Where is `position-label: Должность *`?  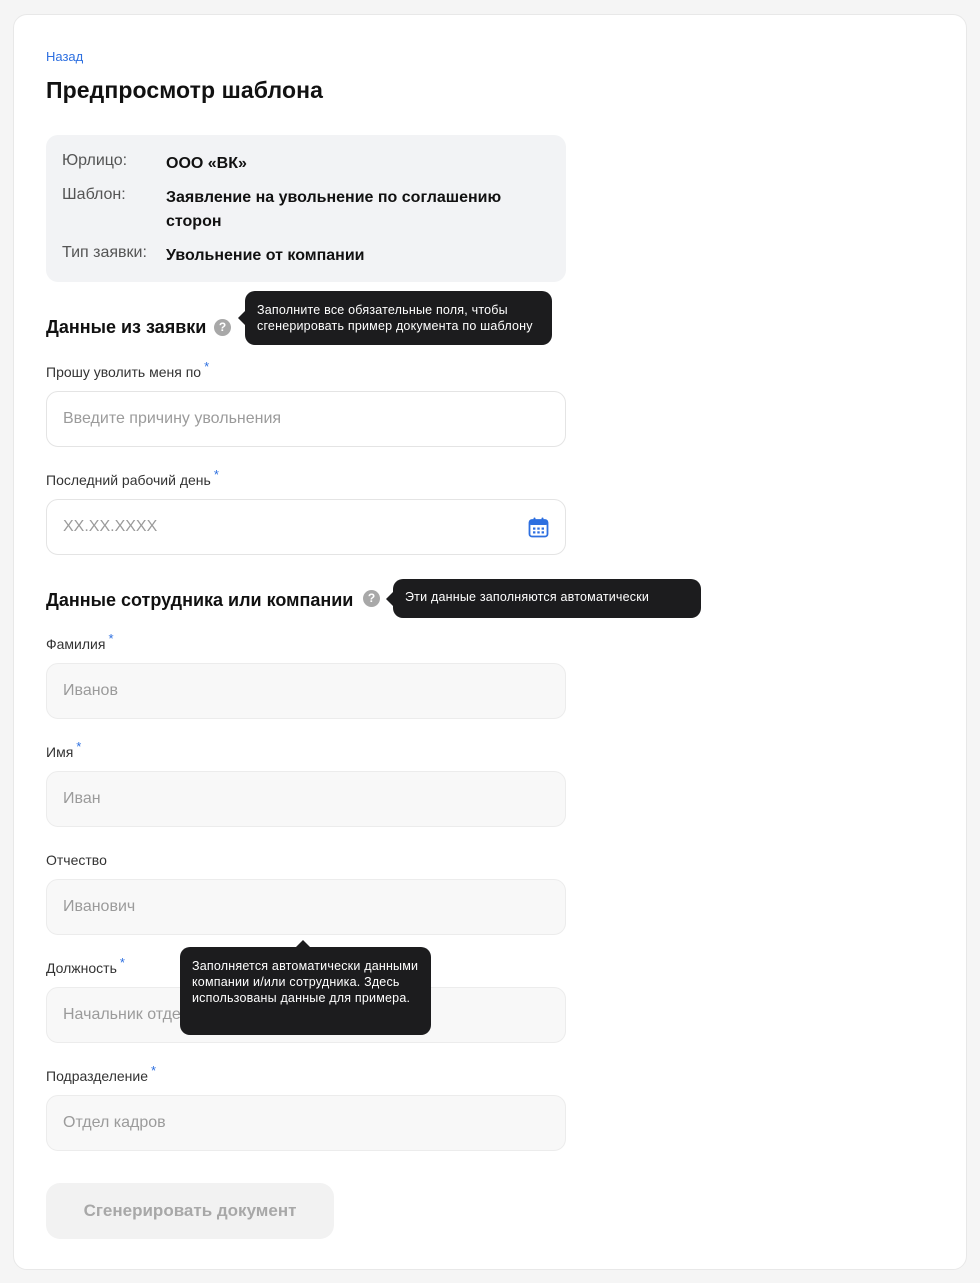 position-label: Должность * is located at coordinates (85, 965).